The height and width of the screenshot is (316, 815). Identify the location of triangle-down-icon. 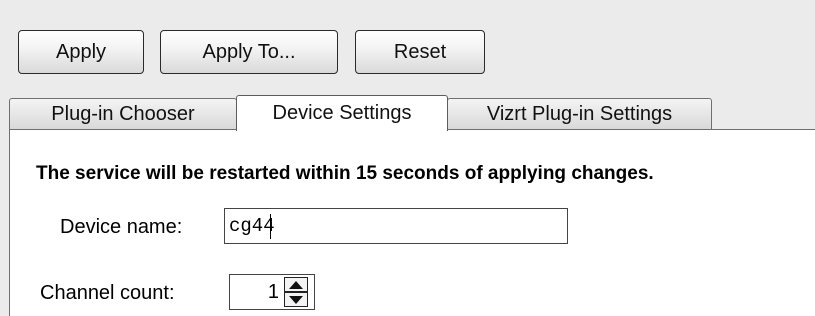
(296, 299).